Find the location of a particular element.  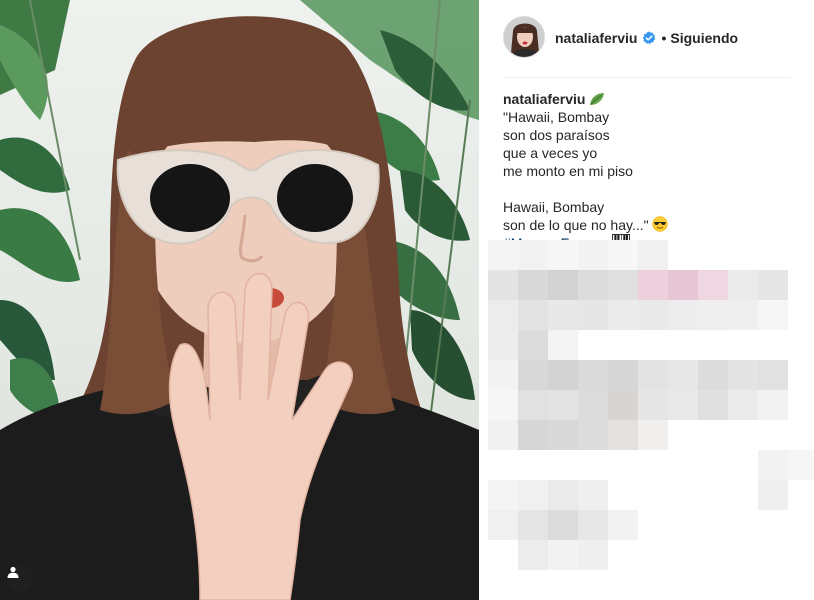

sunglasses-face-emoji-icon is located at coordinates (660, 224).